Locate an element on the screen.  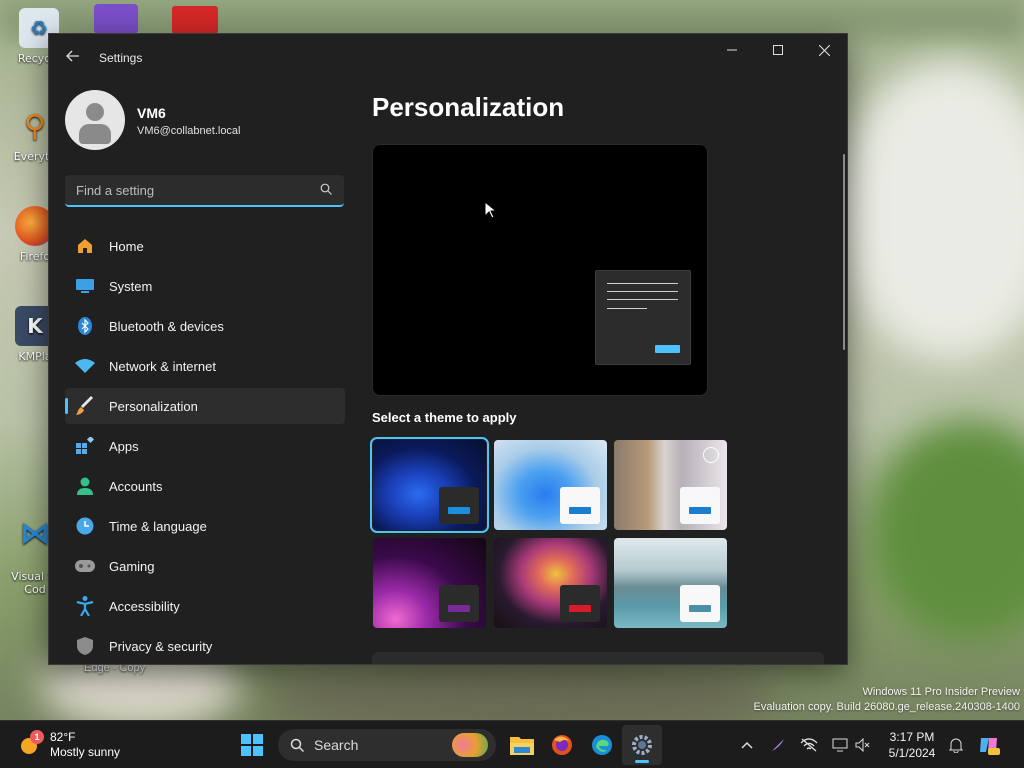
find-setting-input is located at coordinates (204, 190).